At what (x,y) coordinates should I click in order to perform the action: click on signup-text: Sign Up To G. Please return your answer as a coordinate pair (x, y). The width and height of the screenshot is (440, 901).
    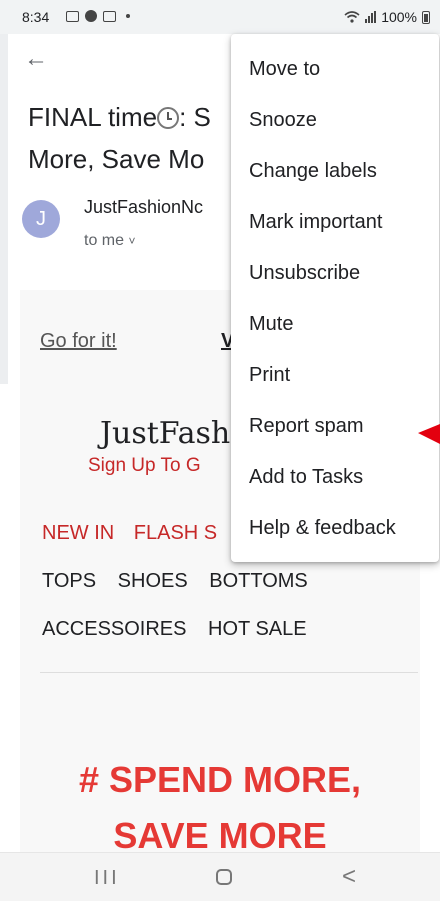
    Looking at the image, I should click on (144, 466).